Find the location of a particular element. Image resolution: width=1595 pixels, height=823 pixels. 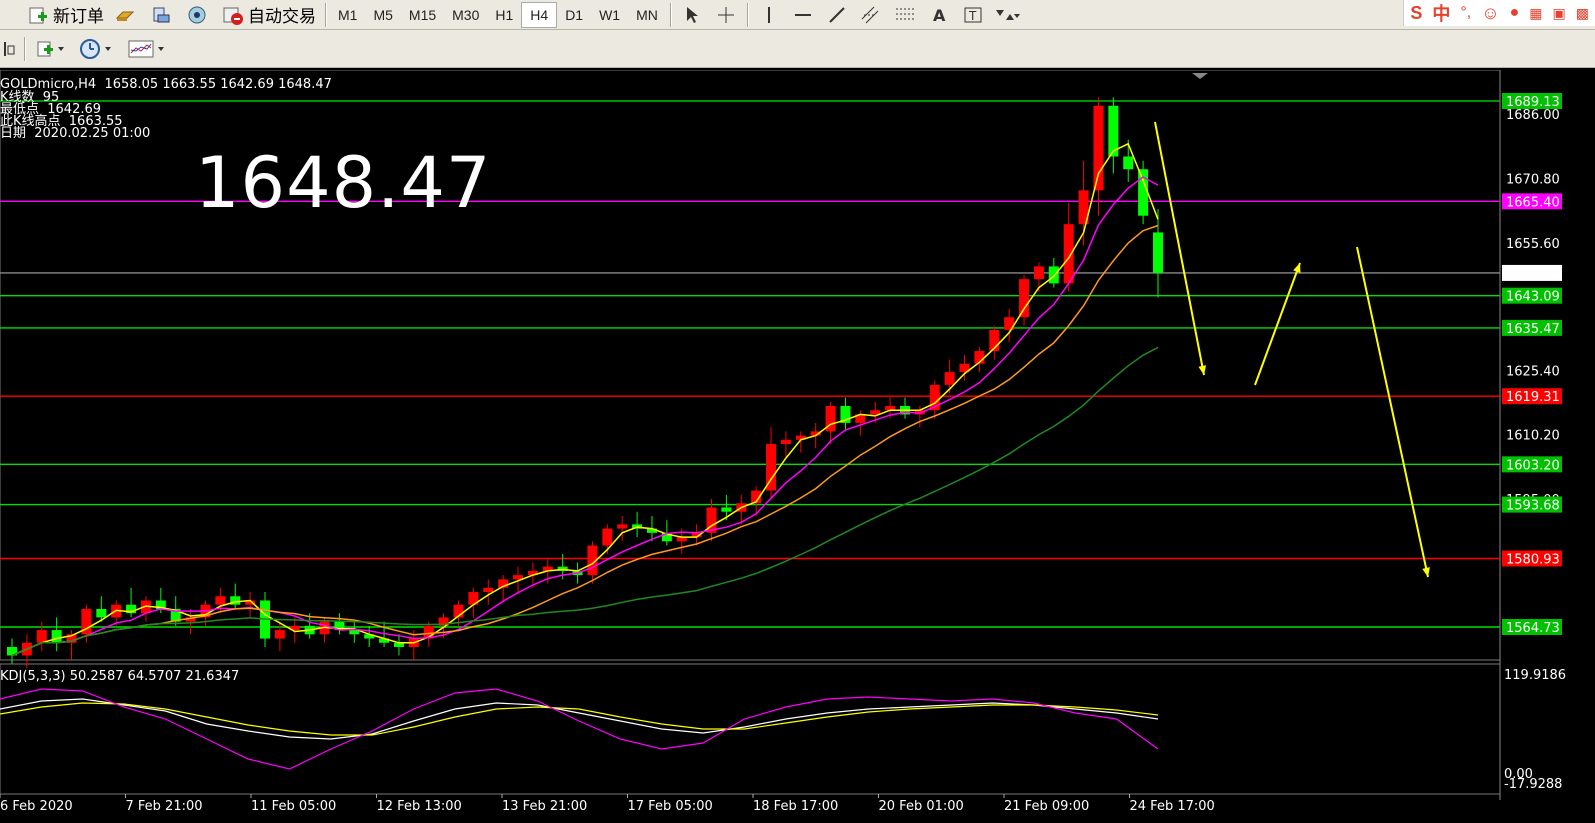

price-label-9: 1619.31 is located at coordinates (1533, 397).